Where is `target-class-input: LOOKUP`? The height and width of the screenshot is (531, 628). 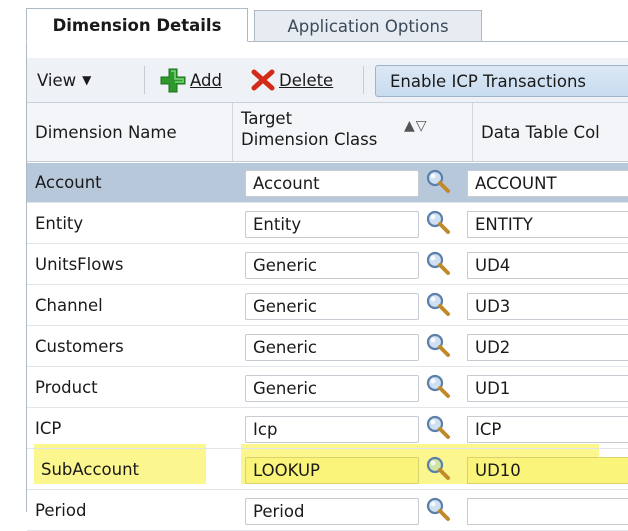 target-class-input: LOOKUP is located at coordinates (332, 470).